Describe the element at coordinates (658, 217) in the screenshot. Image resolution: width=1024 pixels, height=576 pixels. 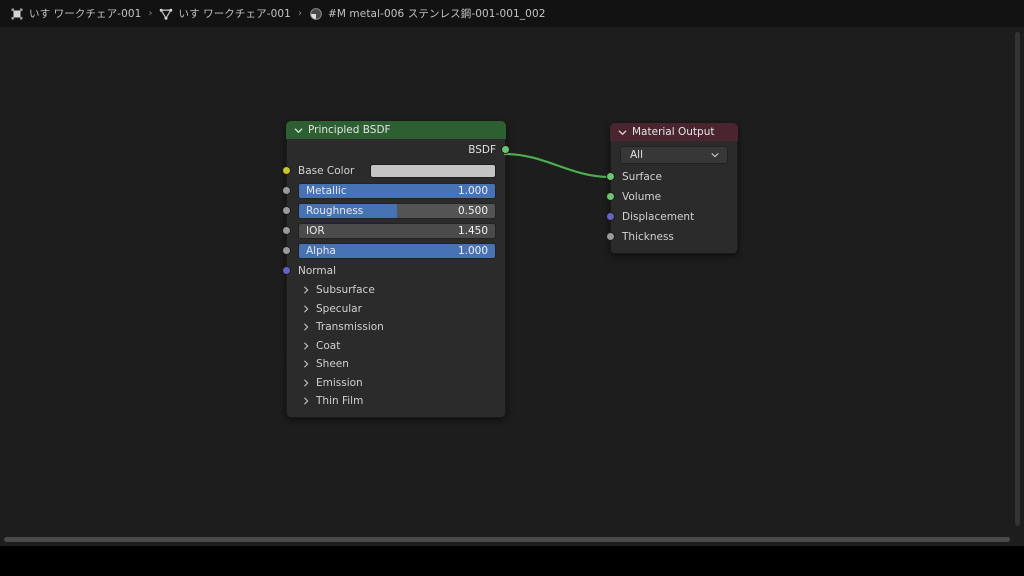
I see `input-label-displacement: Displacement` at that location.